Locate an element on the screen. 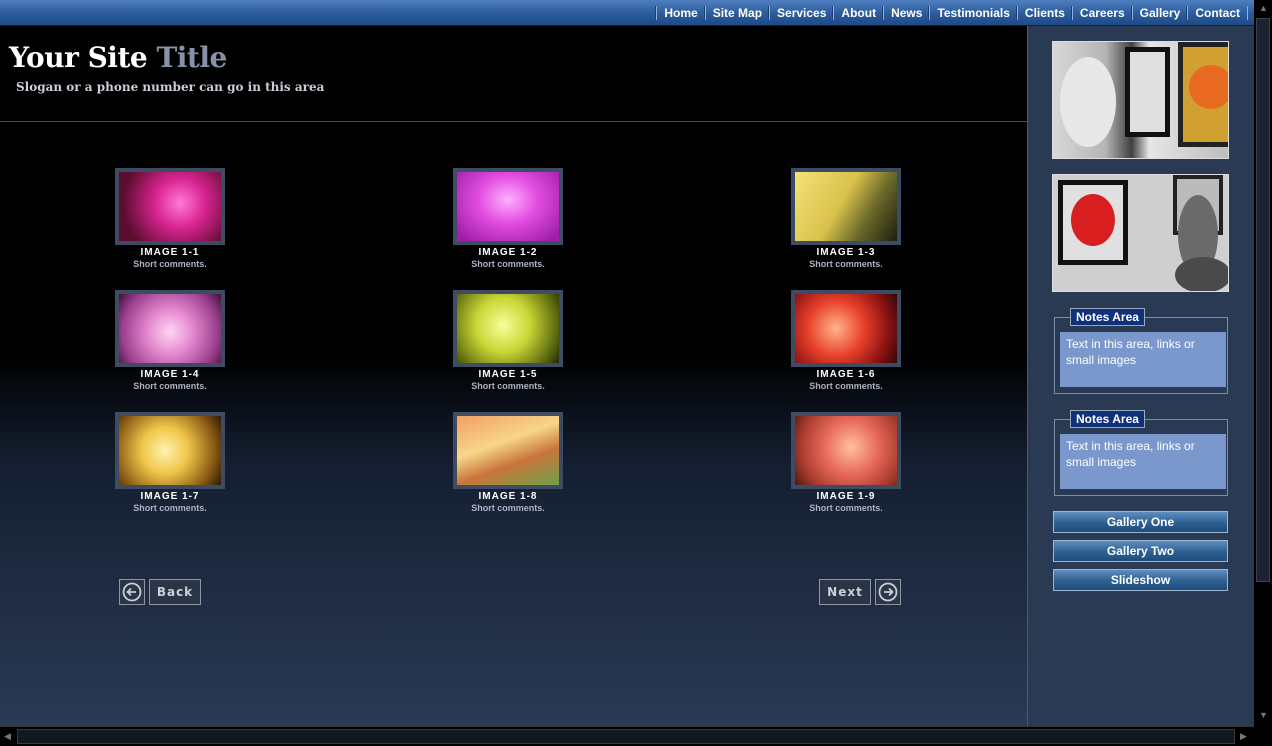 The width and height of the screenshot is (1272, 746). gallery-thumbnail: IMAGE 1-3 Short comments. is located at coordinates (846, 218).